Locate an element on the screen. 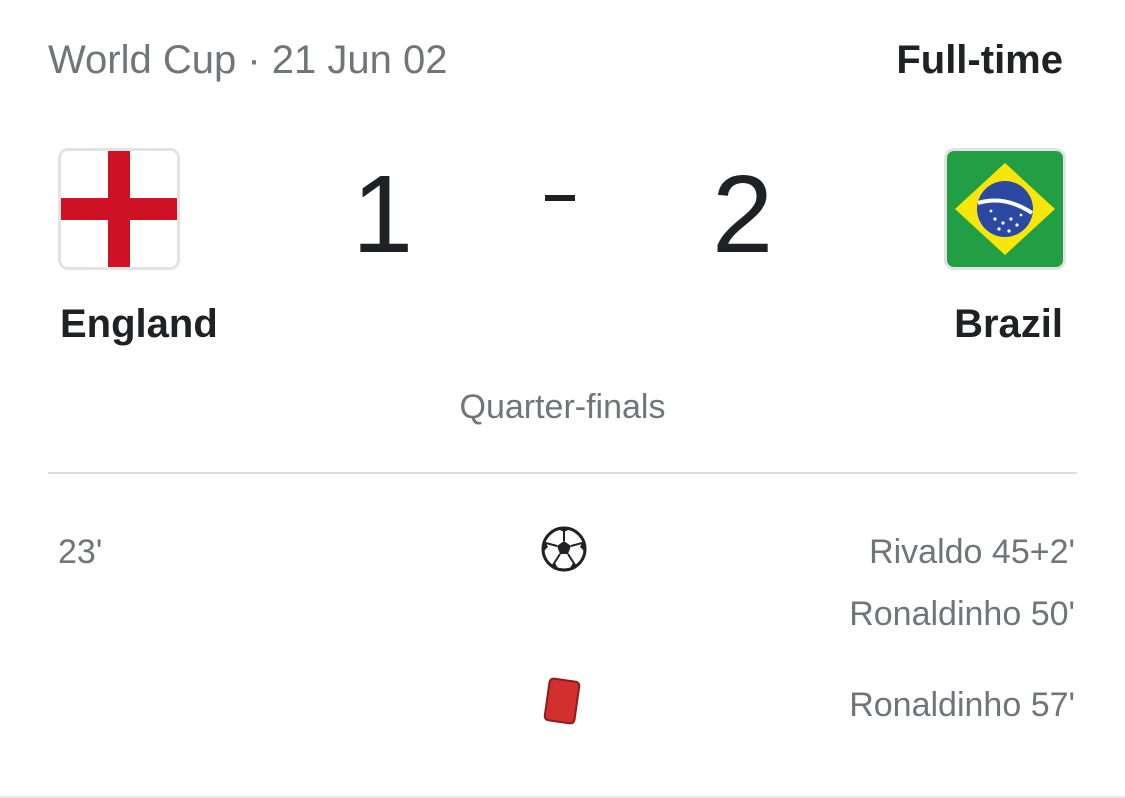  divider is located at coordinates (562, 473).